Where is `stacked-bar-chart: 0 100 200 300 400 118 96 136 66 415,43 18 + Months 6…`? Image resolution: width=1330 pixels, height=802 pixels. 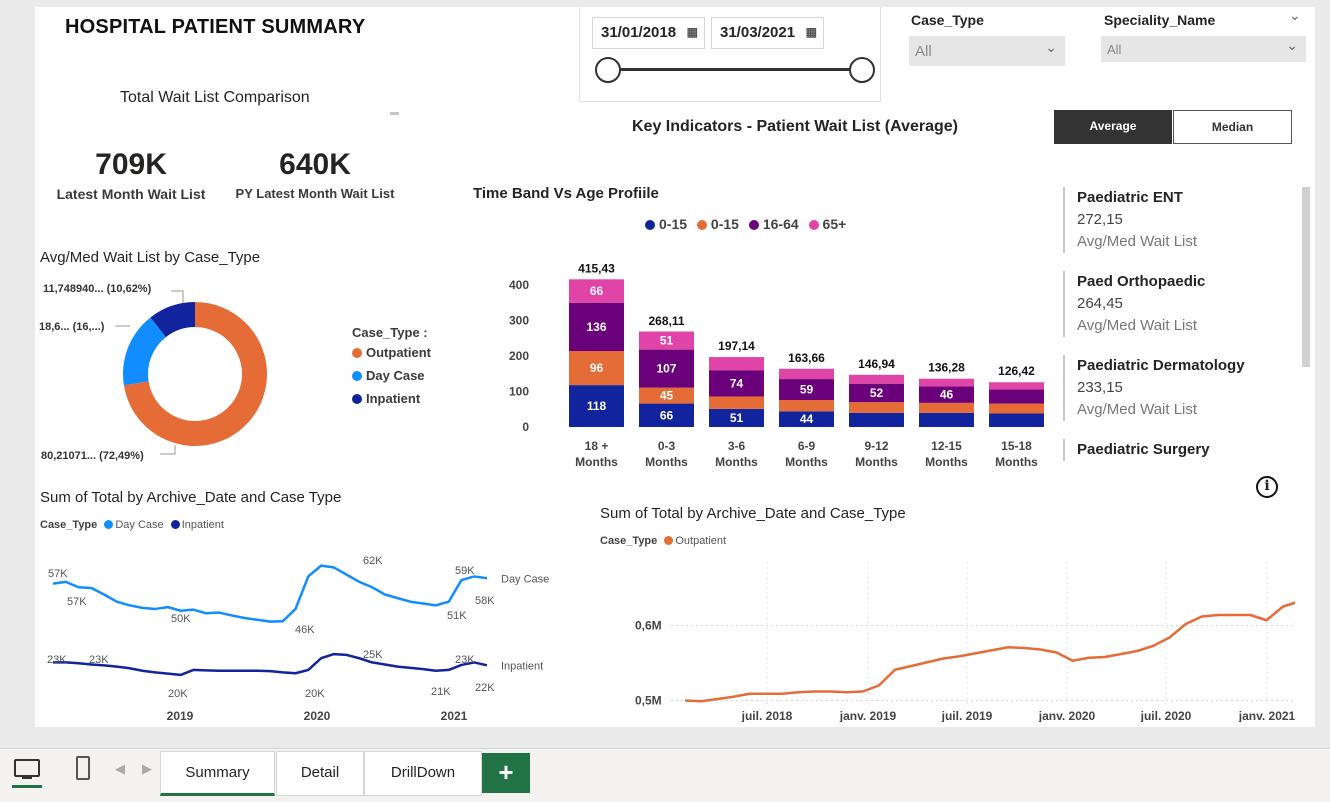 stacked-bar-chart: 0 100 200 300 400 118 96 136 66 415,43 18 + Months 6… is located at coordinates (776, 364).